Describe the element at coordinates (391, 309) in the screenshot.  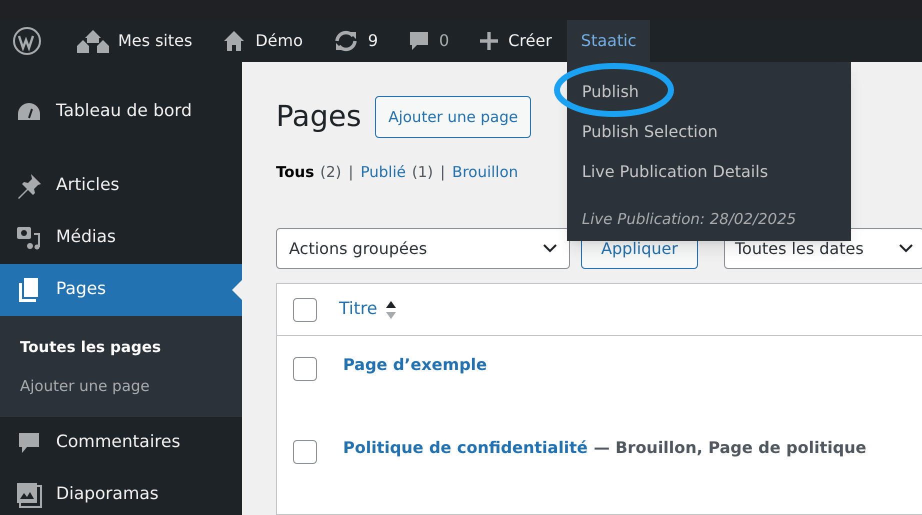
I see `sort-icon` at that location.